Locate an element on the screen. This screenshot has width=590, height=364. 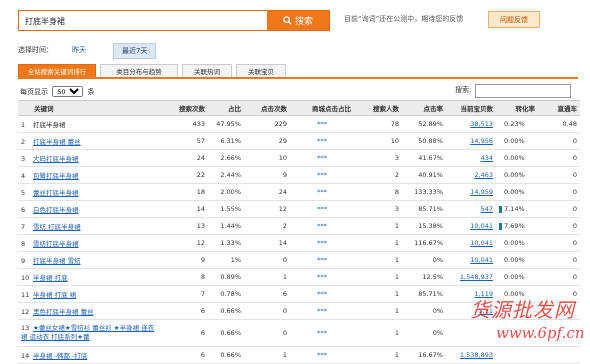
ratio-cell: 0.89% is located at coordinates (226, 277).